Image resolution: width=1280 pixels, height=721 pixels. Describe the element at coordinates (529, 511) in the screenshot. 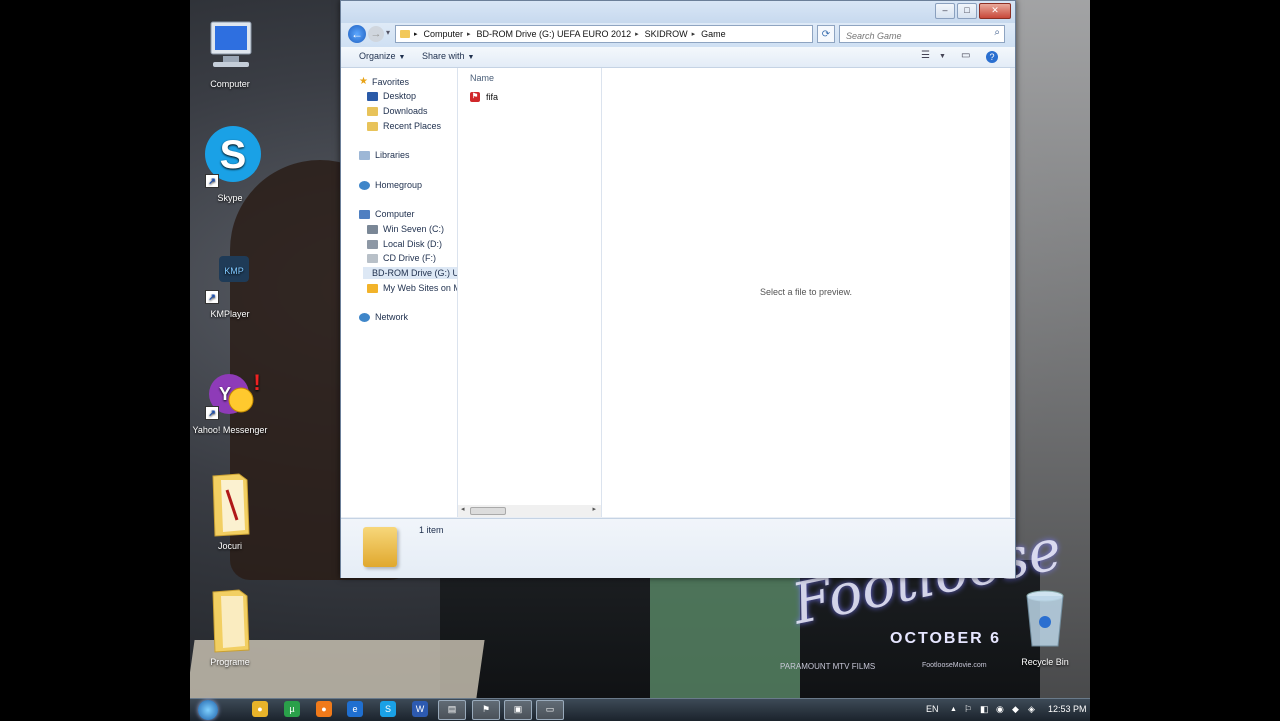

I see `horizontal-scrollbar: ◂ ▸` at that location.